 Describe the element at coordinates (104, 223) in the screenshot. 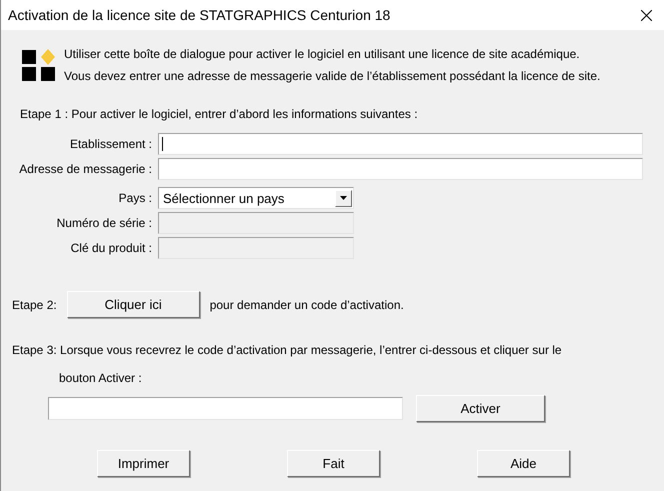

I see `field-label: Numéro de série :` at that location.